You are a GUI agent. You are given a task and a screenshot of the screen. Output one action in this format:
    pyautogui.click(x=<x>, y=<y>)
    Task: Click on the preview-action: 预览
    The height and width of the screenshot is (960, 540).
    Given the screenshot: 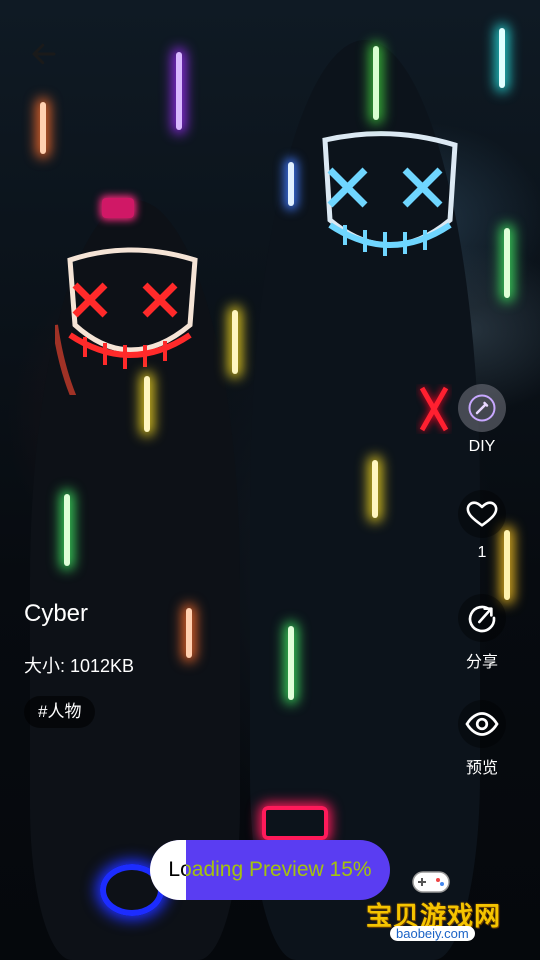 What is the action you would take?
    pyautogui.click(x=482, y=739)
    